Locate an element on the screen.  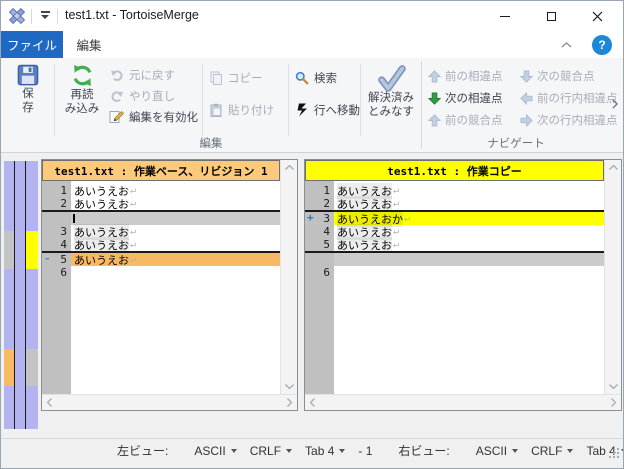
lightning-icon is located at coordinates (301, 109).